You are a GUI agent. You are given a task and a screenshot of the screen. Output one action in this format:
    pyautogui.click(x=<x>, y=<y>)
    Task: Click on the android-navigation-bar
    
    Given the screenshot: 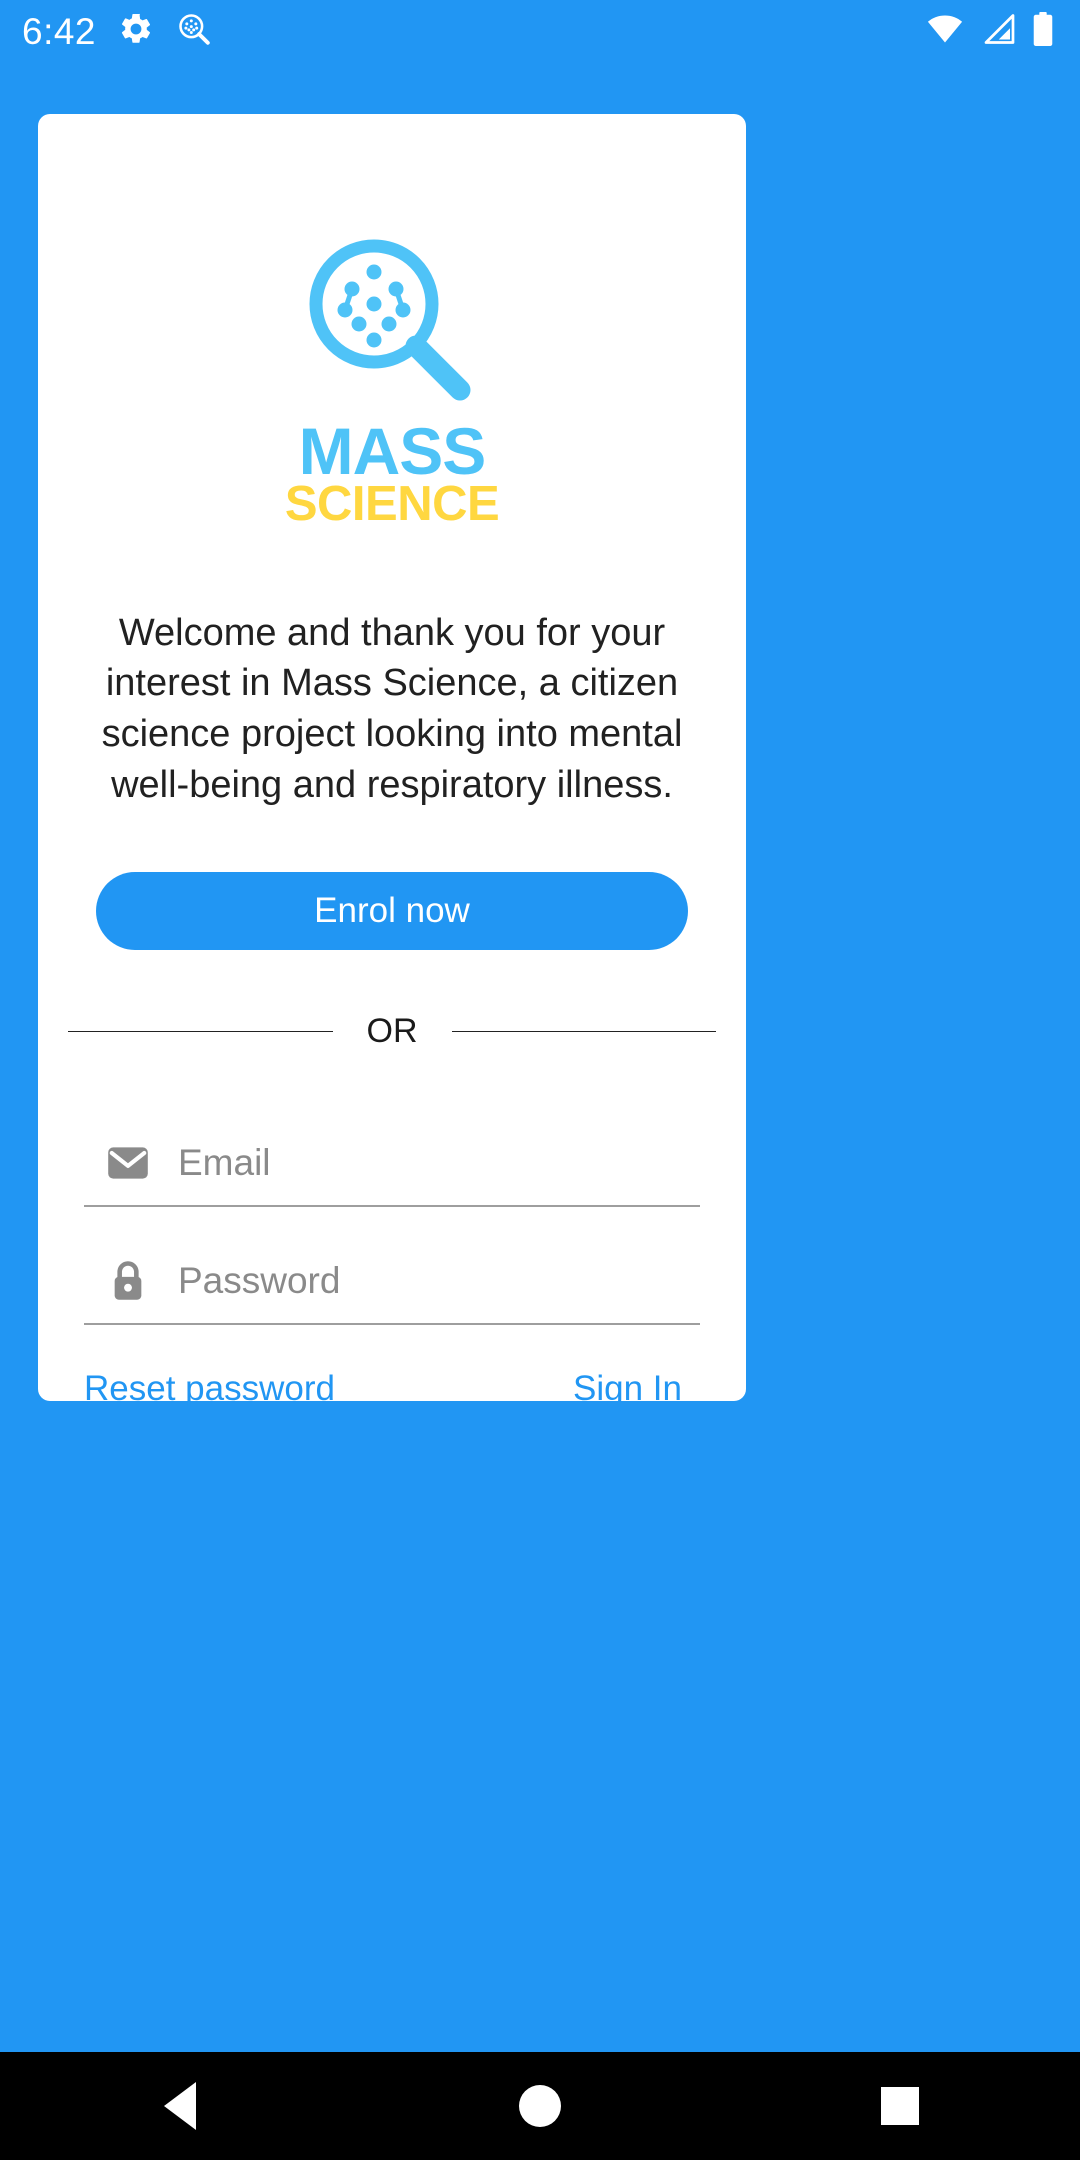 What is the action you would take?
    pyautogui.click(x=540, y=2106)
    